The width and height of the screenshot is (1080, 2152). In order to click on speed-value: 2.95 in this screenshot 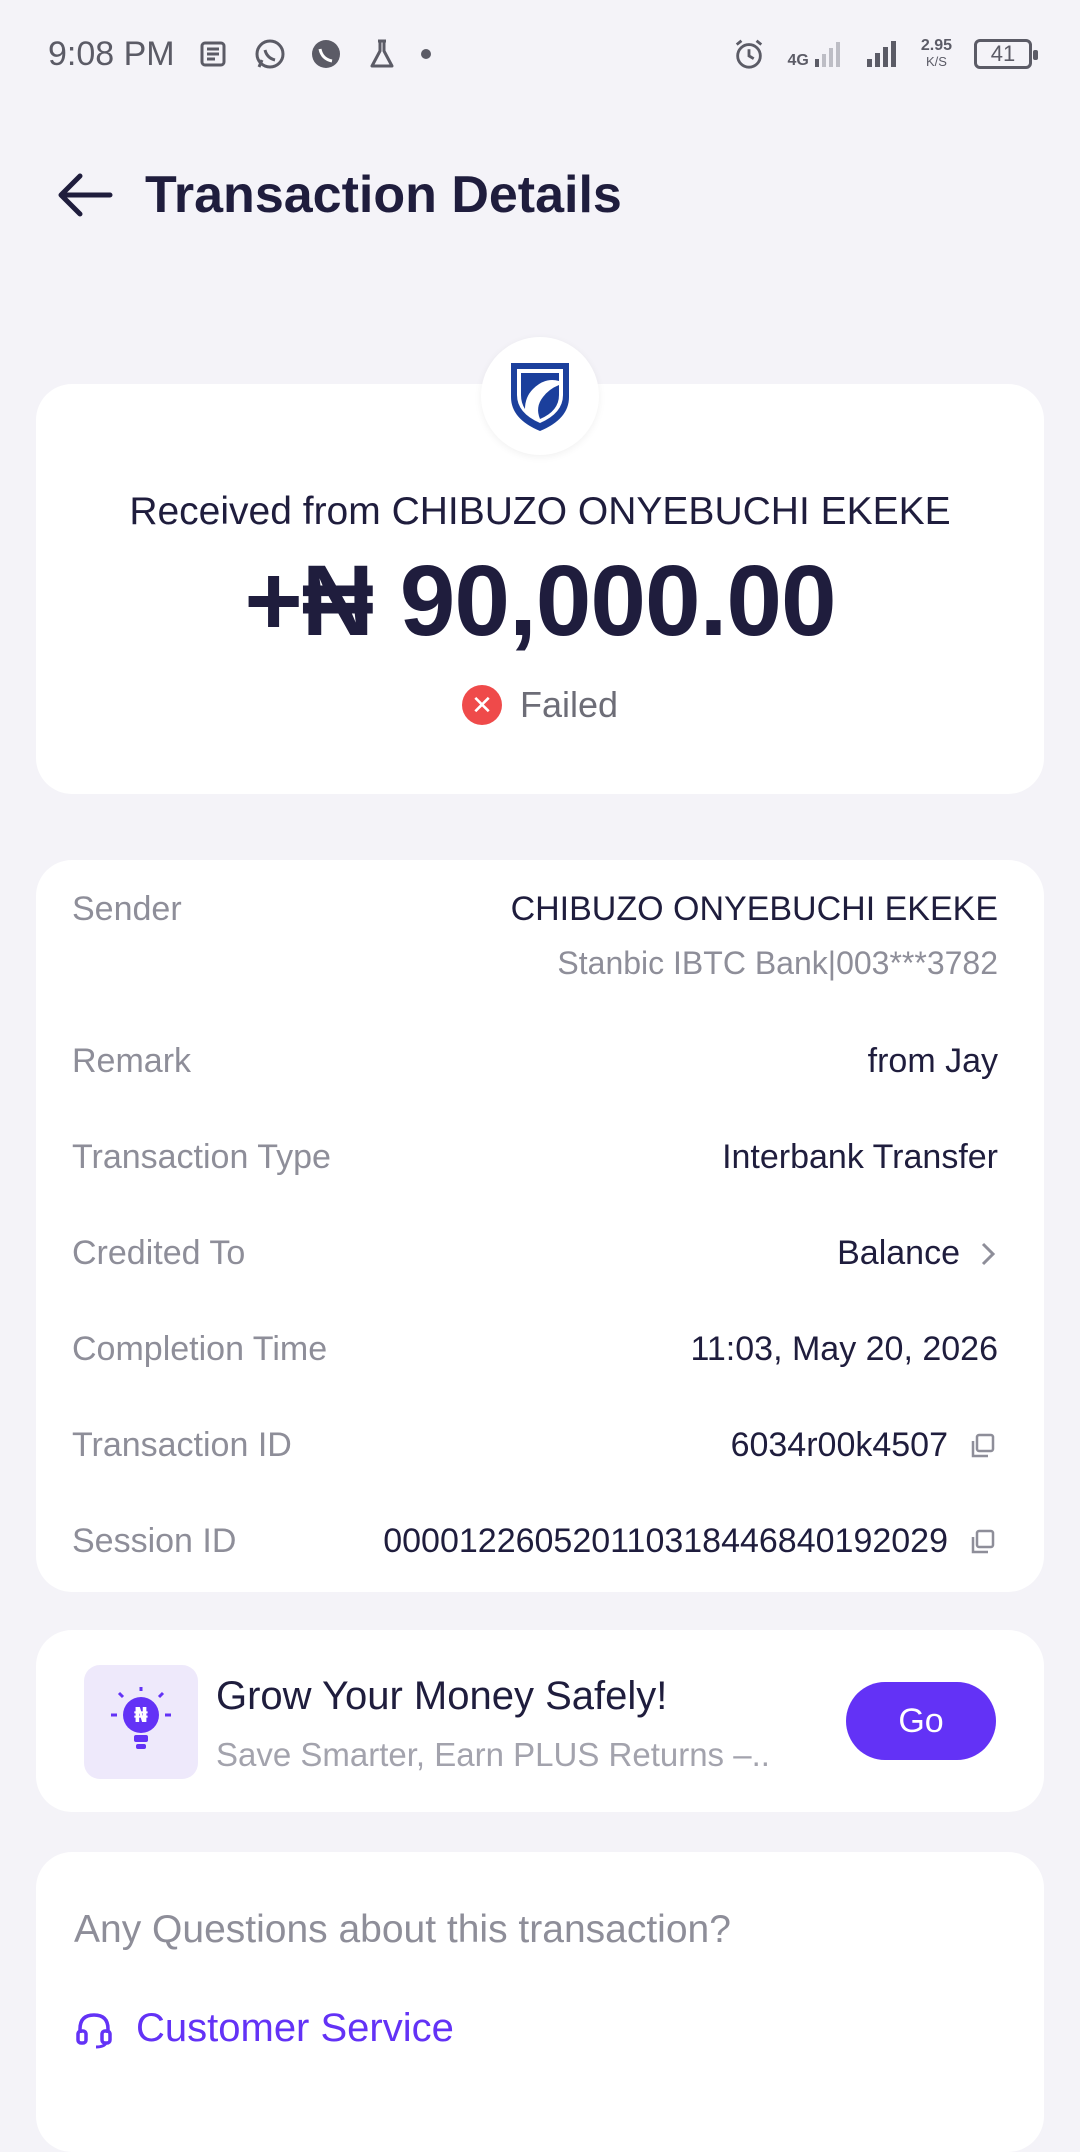, I will do `click(936, 45)`.